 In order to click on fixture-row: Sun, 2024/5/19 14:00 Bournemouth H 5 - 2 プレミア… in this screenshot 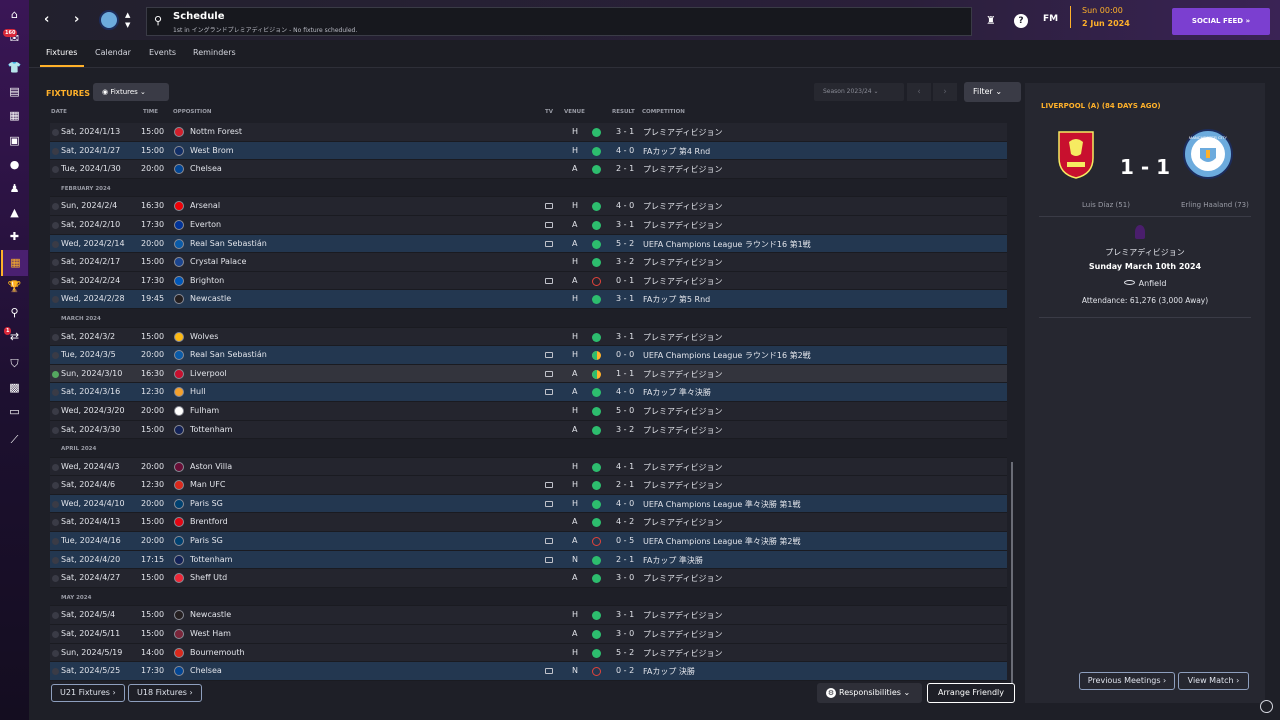, I will do `click(528, 653)`.